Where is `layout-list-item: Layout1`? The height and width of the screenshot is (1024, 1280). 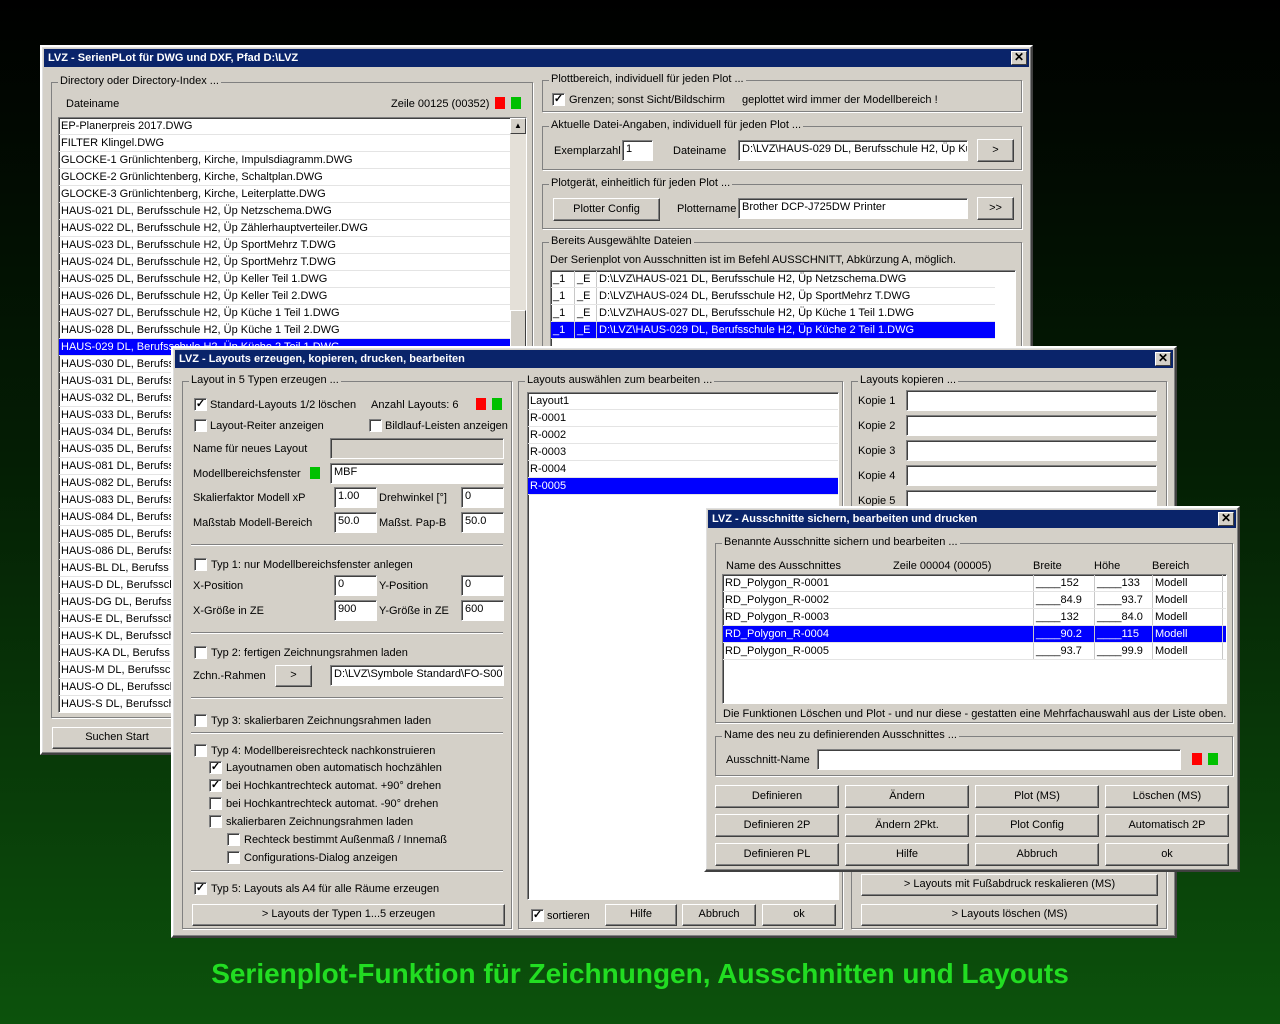
layout-list-item: Layout1 is located at coordinates (683, 401).